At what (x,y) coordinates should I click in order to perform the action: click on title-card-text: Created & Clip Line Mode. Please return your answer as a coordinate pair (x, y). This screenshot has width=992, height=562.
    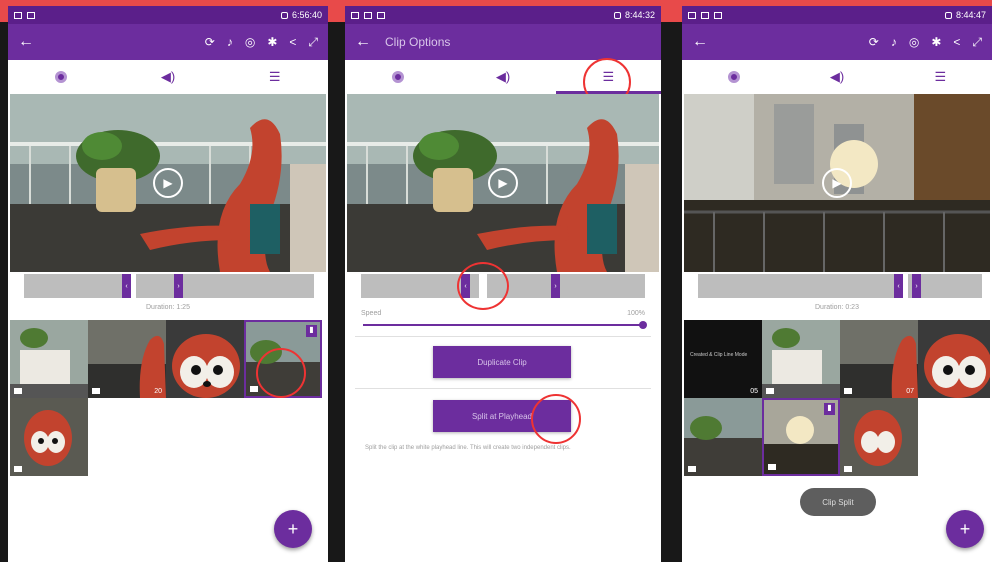
    Looking at the image, I should click on (719, 355).